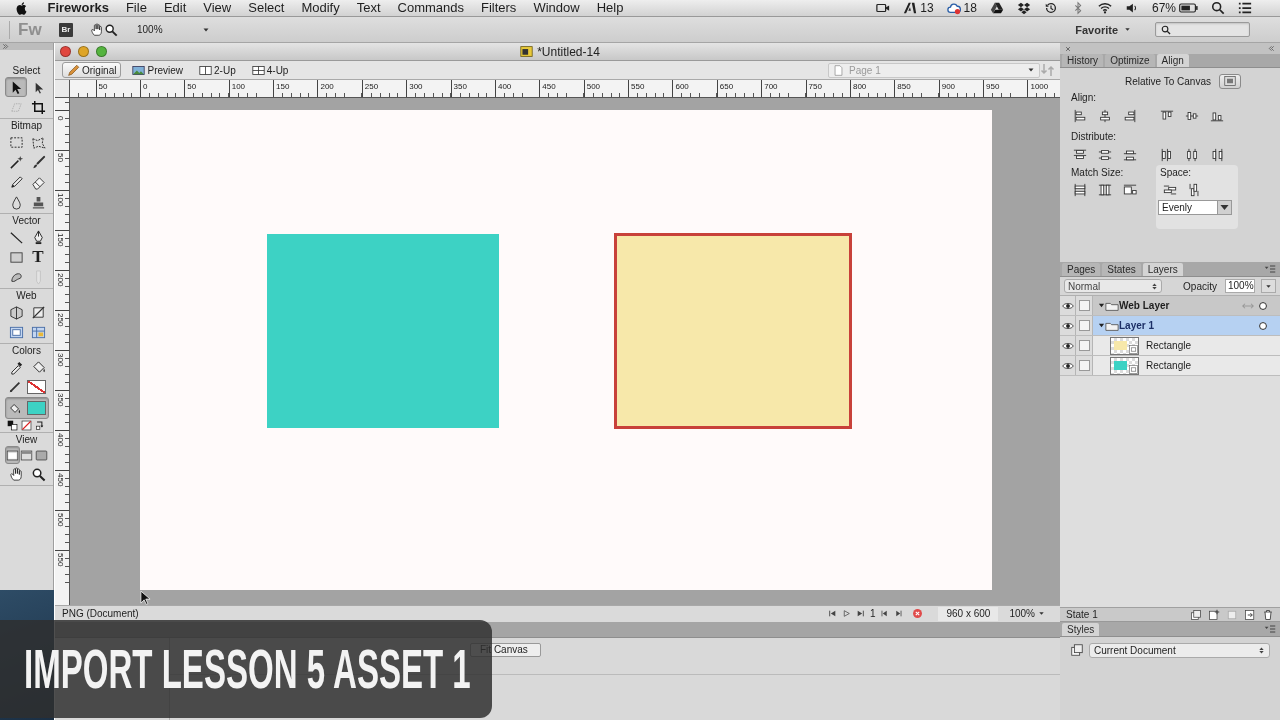 This screenshot has width=1280, height=720. Describe the element at coordinates (556, 8) in the screenshot. I see `menu-item: Window` at that location.